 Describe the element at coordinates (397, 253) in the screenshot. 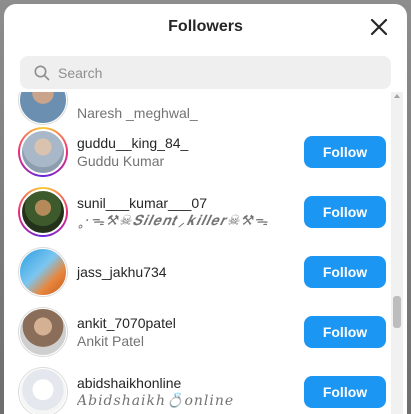

I see `list-scrollbar` at that location.